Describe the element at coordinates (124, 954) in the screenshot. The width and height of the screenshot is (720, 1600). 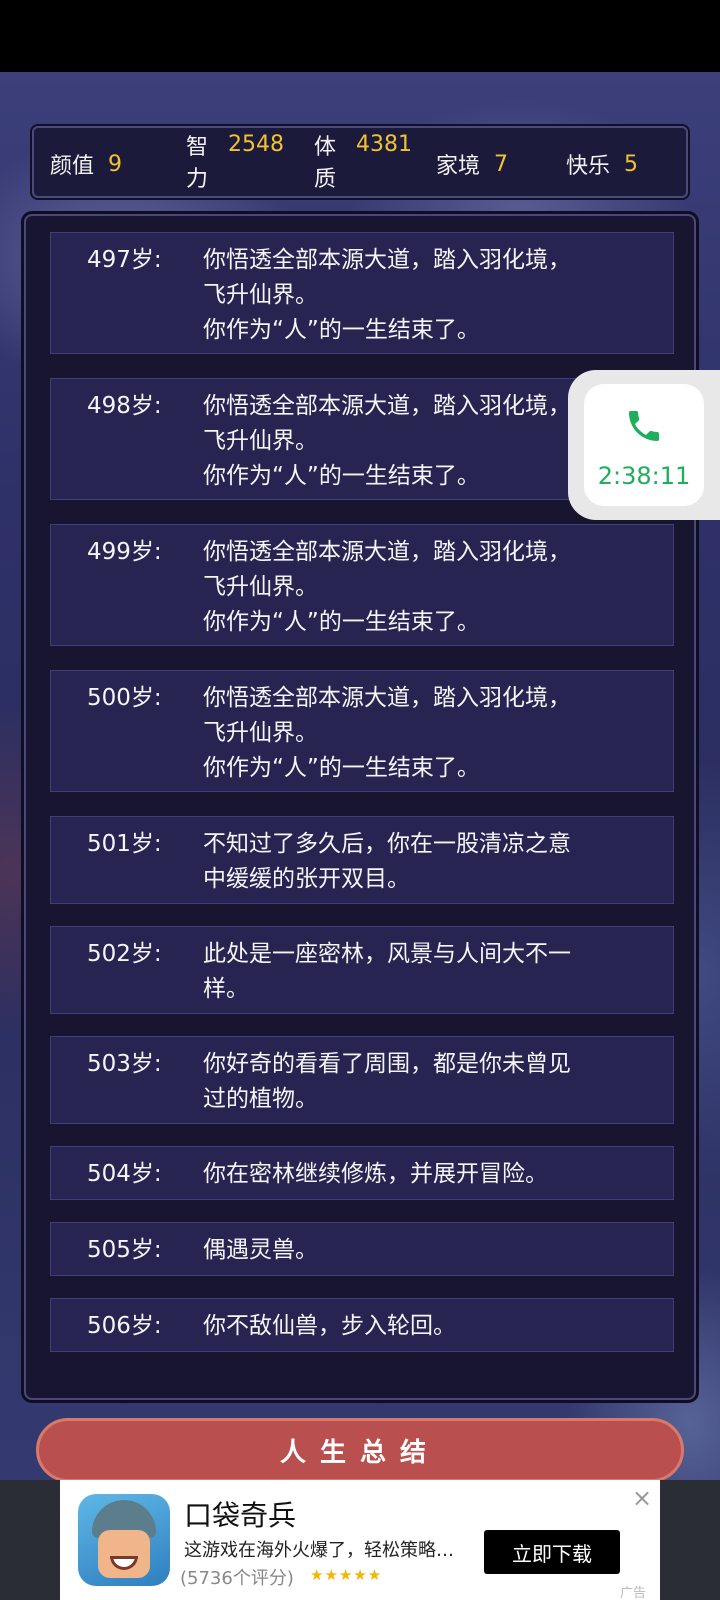
I see `entry-age: 502岁:` at that location.